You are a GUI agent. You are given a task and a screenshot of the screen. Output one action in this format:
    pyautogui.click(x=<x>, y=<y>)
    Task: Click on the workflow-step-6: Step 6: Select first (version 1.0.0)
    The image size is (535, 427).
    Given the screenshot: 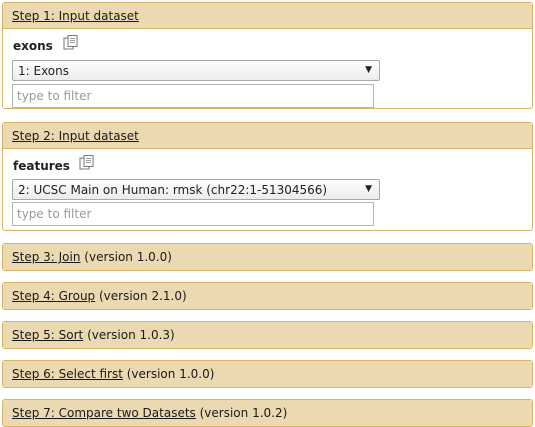 What is the action you would take?
    pyautogui.click(x=267, y=374)
    